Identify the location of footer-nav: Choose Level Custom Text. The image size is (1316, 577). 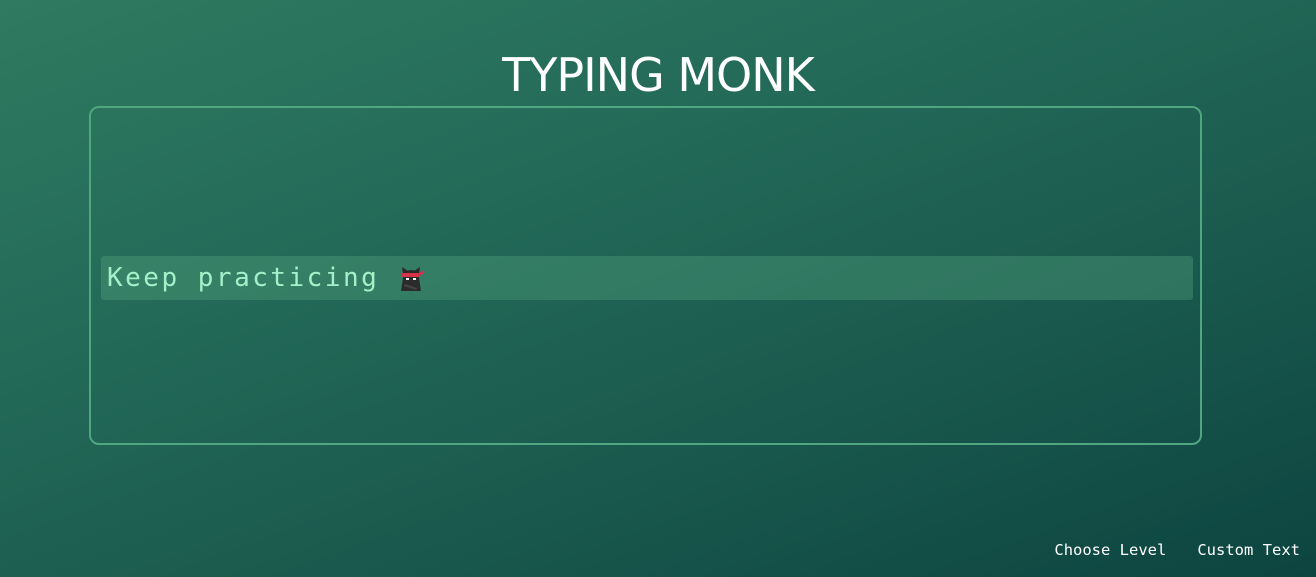
(1177, 550).